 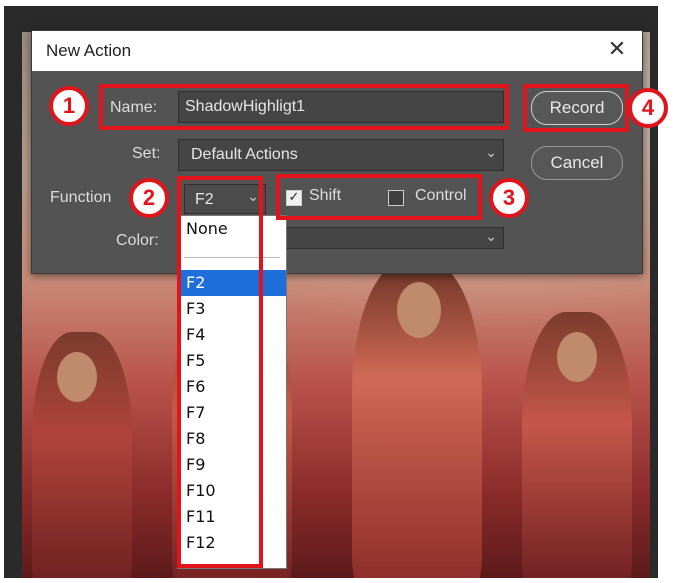 What do you see at coordinates (648, 108) in the screenshot?
I see `annotation-badge-4: 4` at bounding box center [648, 108].